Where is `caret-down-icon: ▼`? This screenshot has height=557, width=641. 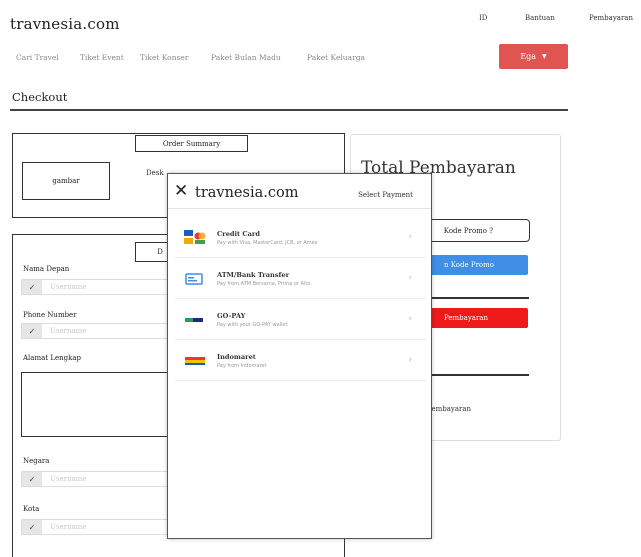
caret-down-icon: ▼ is located at coordinates (544, 56).